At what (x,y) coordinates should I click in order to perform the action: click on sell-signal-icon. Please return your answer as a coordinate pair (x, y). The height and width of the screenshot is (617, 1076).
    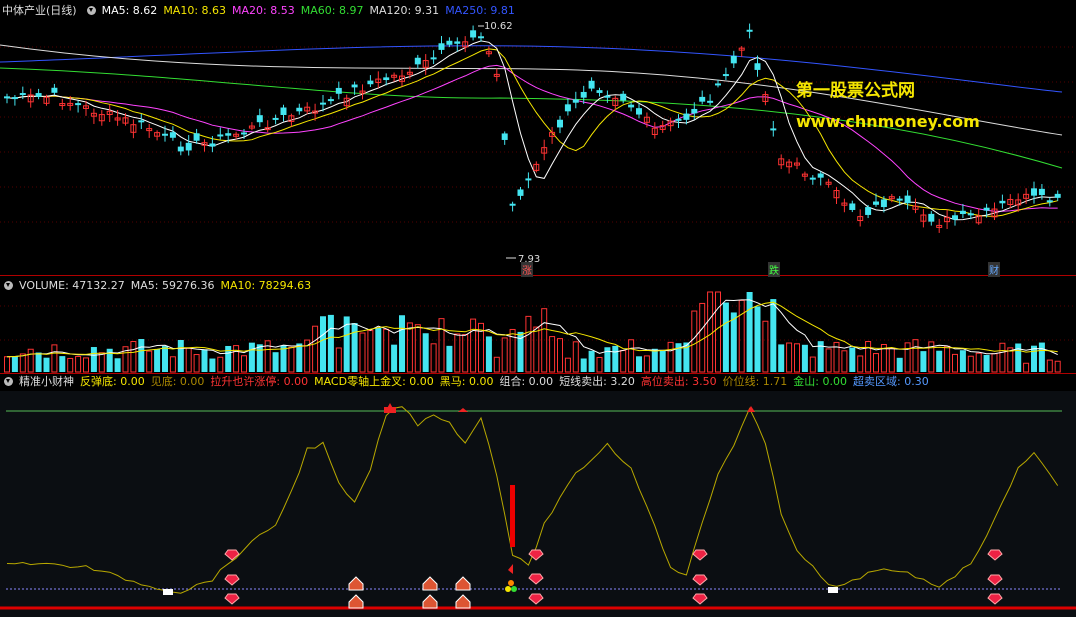
    Looking at the image, I should click on (390, 410).